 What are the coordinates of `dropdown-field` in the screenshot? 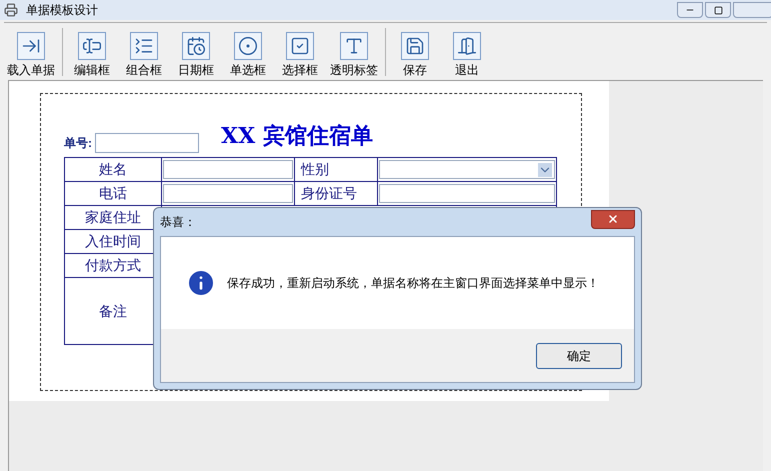 It's located at (467, 169).